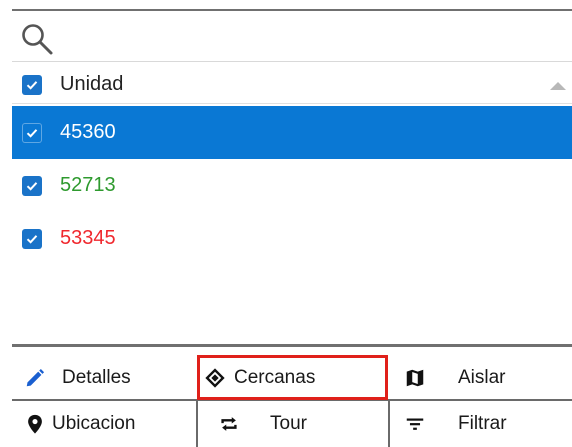 The height and width of the screenshot is (447, 572). What do you see at coordinates (292, 85) in the screenshot?
I see `column-header-unidad: Unidad` at bounding box center [292, 85].